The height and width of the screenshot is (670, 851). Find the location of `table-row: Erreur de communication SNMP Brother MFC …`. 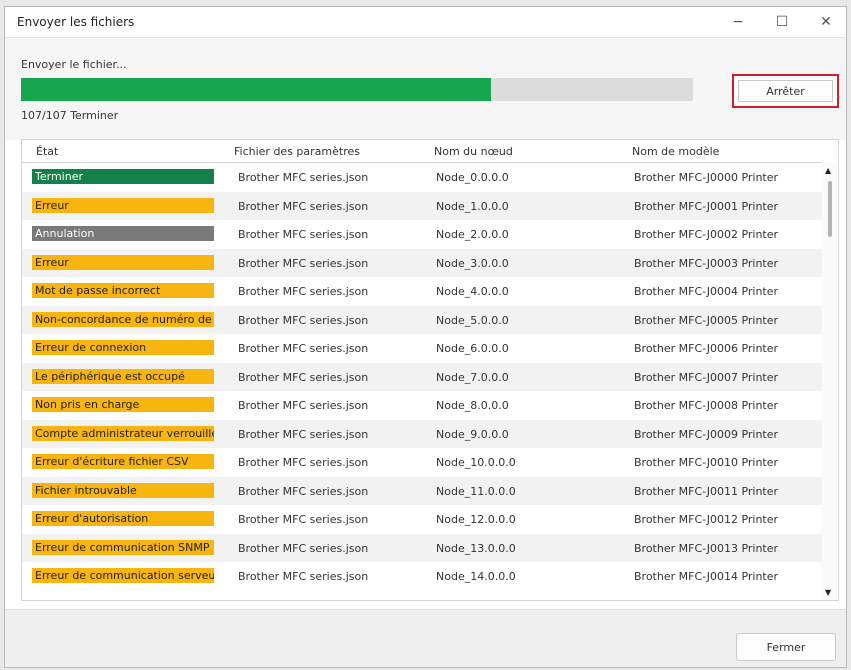

table-row: Erreur de communication SNMP Brother MFC … is located at coordinates (422, 547).